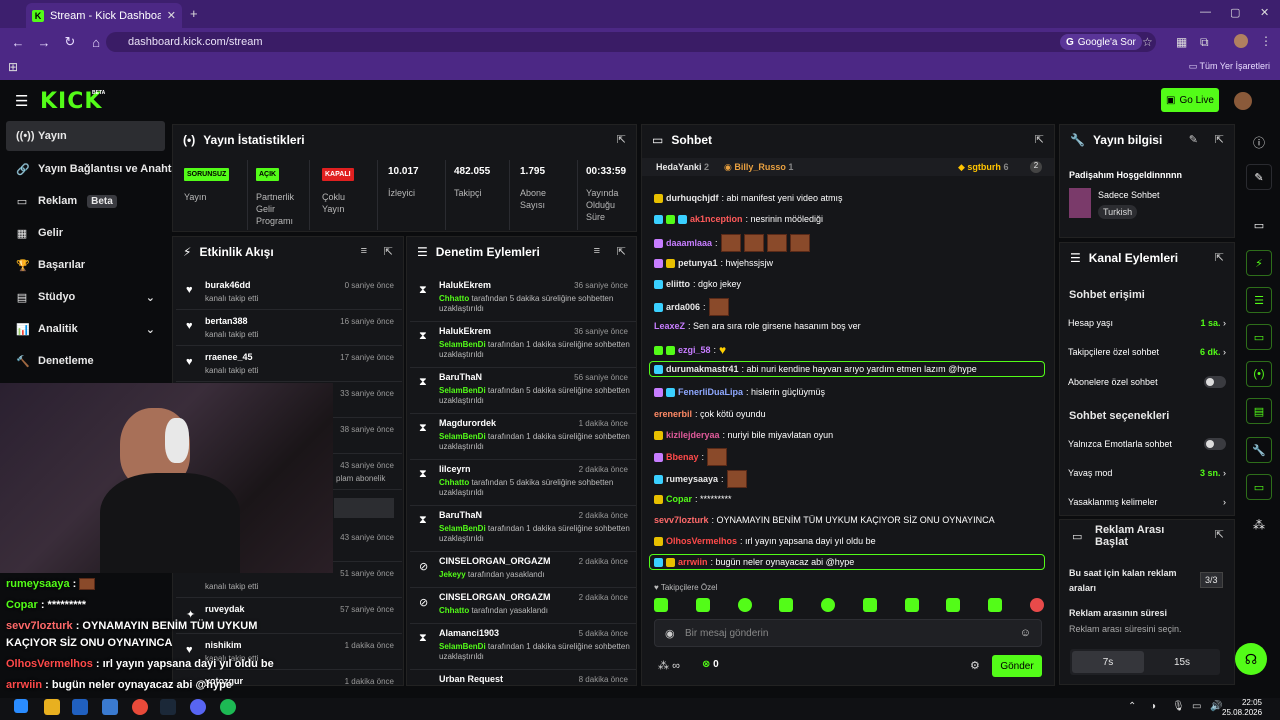 This screenshot has height=720, width=1280. What do you see at coordinates (455, 469) in the screenshot?
I see `mod-target-user: lilceyrn` at bounding box center [455, 469].